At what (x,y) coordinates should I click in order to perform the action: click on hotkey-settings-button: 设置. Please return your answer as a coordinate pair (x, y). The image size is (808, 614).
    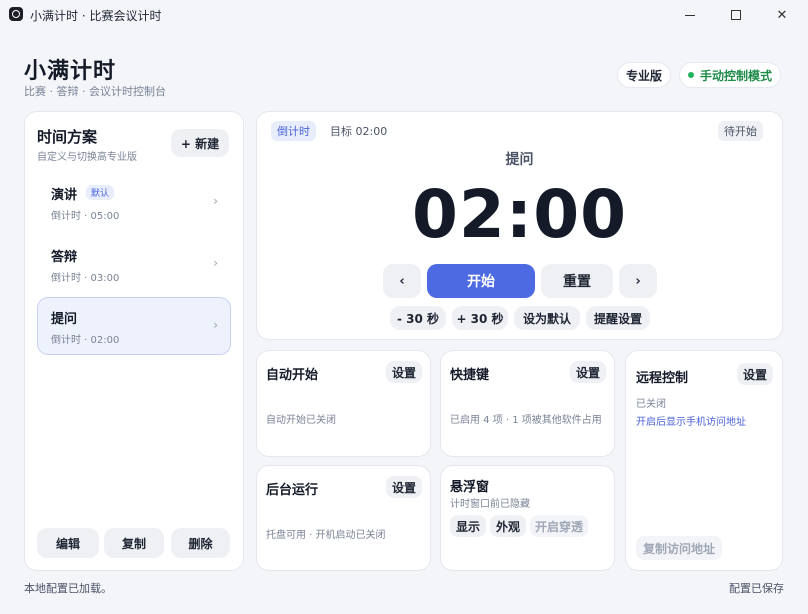
    Looking at the image, I should click on (588, 372).